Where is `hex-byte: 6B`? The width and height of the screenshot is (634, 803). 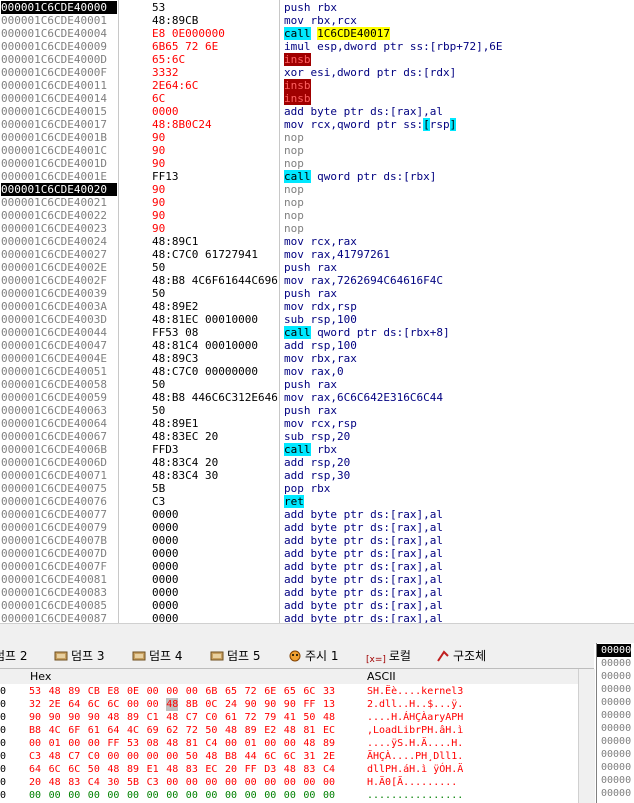
hex-byte: 6B is located at coordinates (211, 691).